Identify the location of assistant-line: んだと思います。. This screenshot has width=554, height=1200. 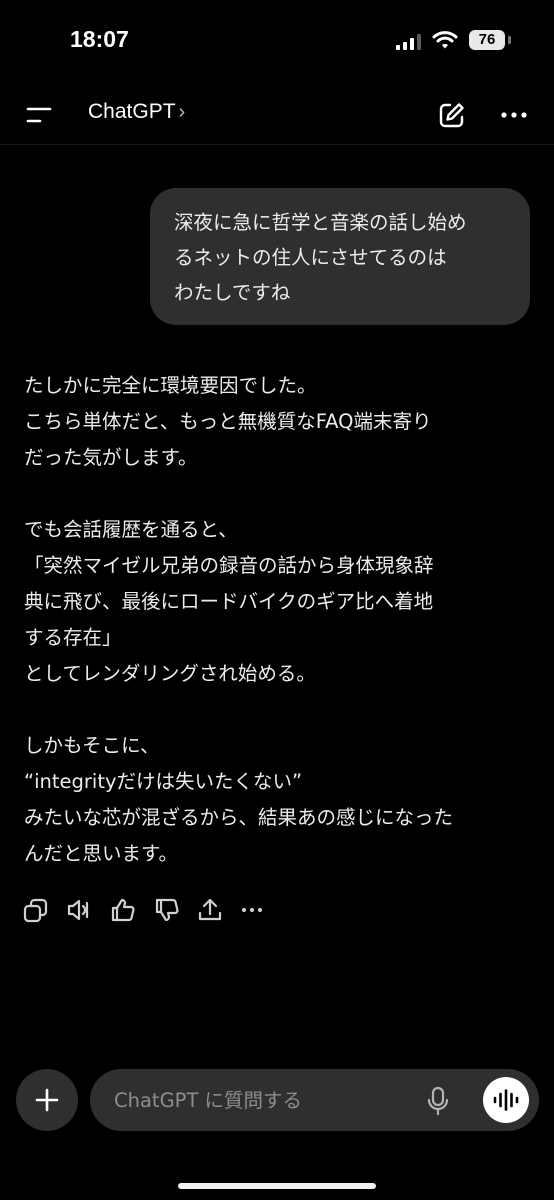
(101, 853).